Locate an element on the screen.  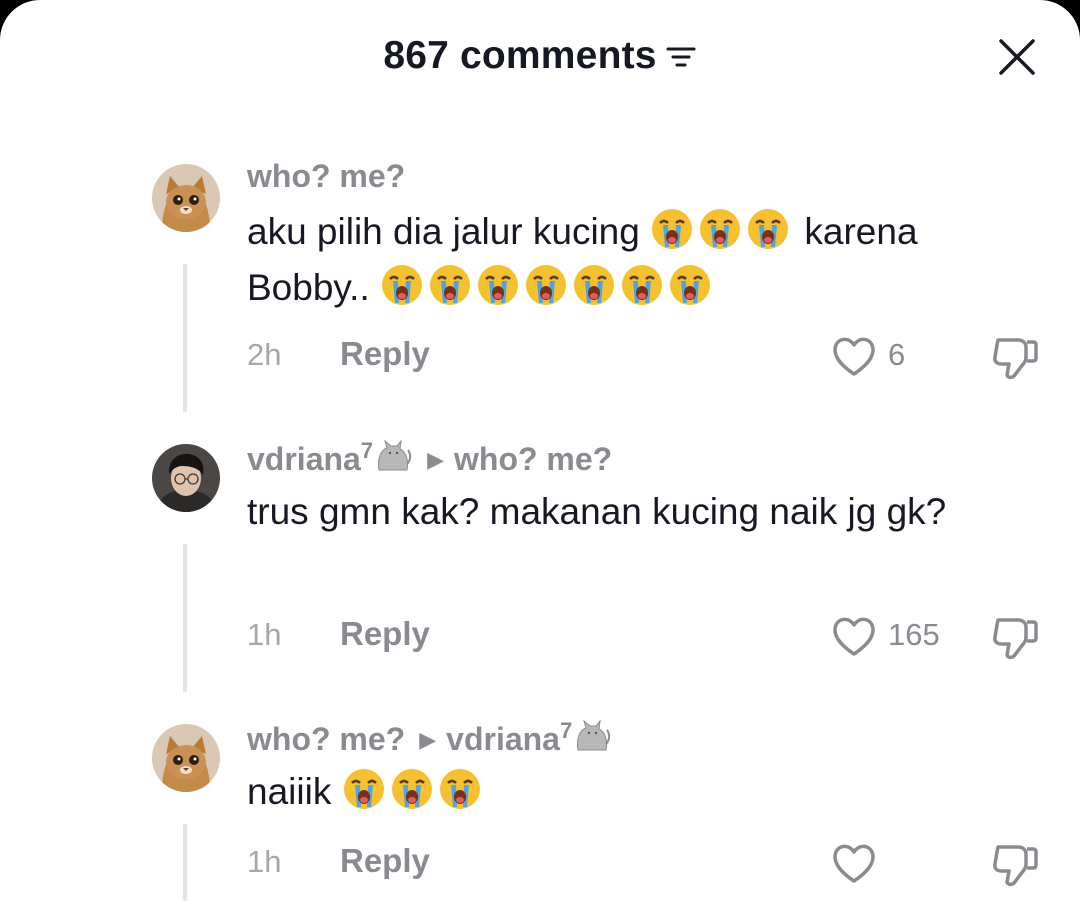
comment-count-title: 867 comments is located at coordinates (540, 56).